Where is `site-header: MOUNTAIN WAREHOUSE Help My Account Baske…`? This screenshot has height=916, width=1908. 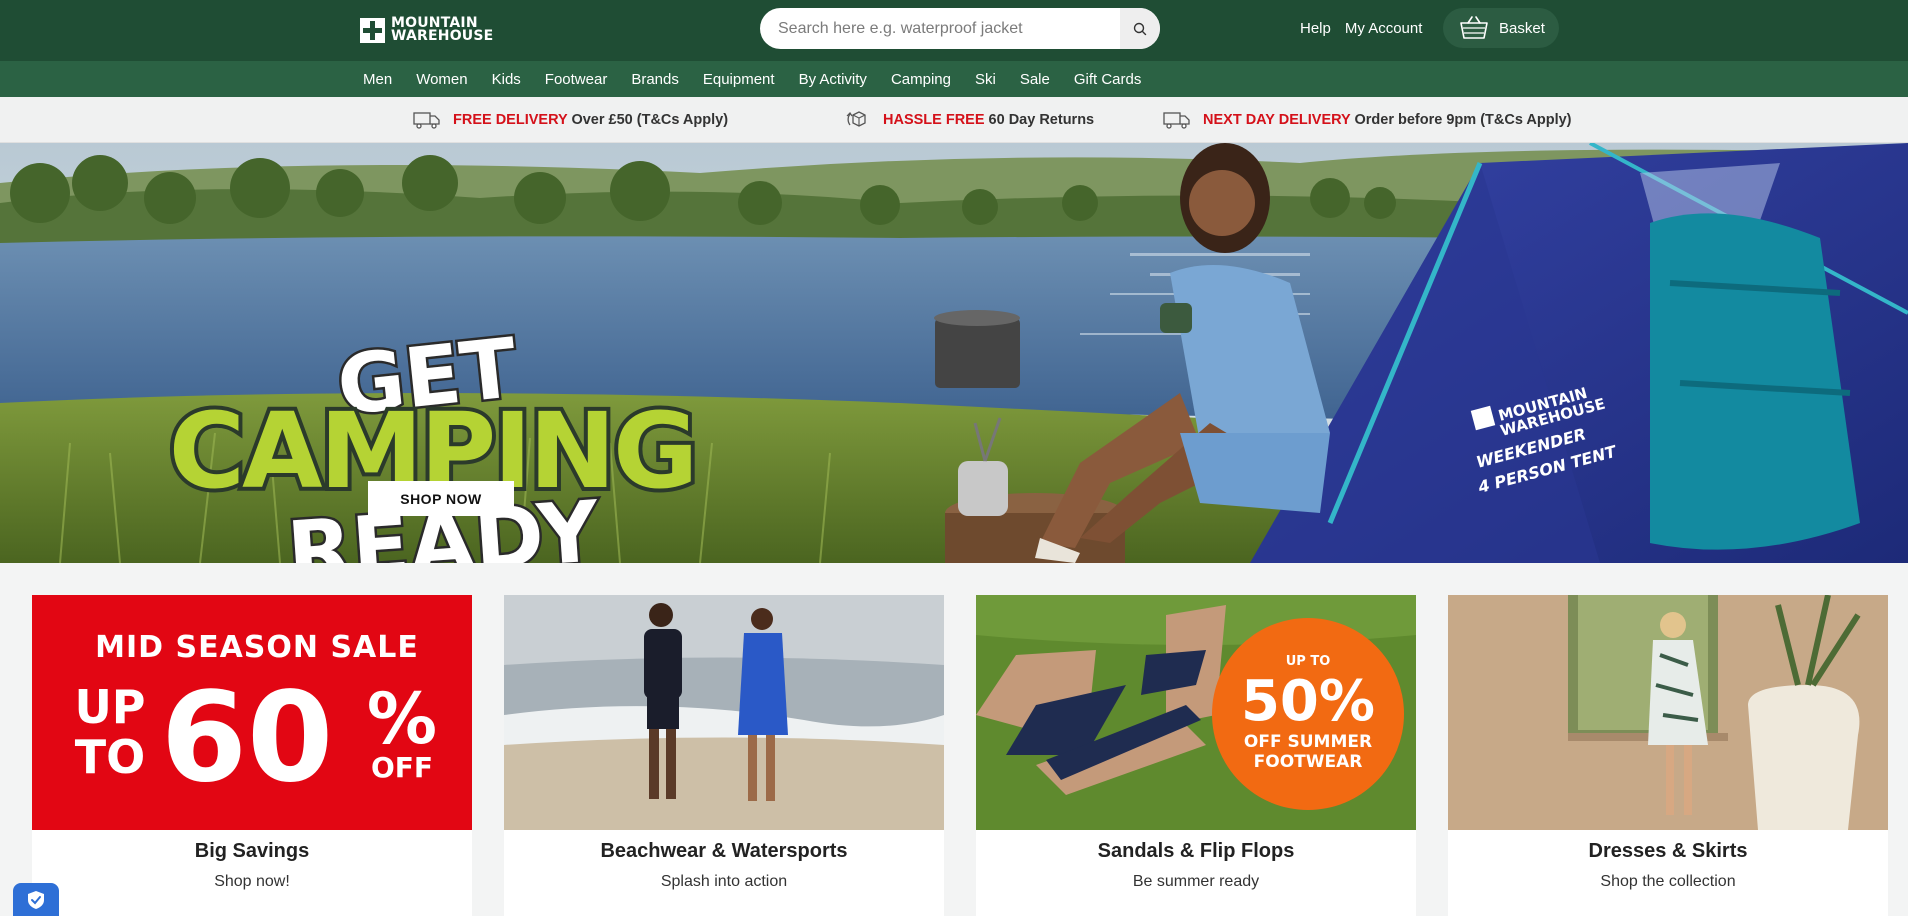
site-header: MOUNTAIN WAREHOUSE Help My Account Baske… is located at coordinates (954, 30).